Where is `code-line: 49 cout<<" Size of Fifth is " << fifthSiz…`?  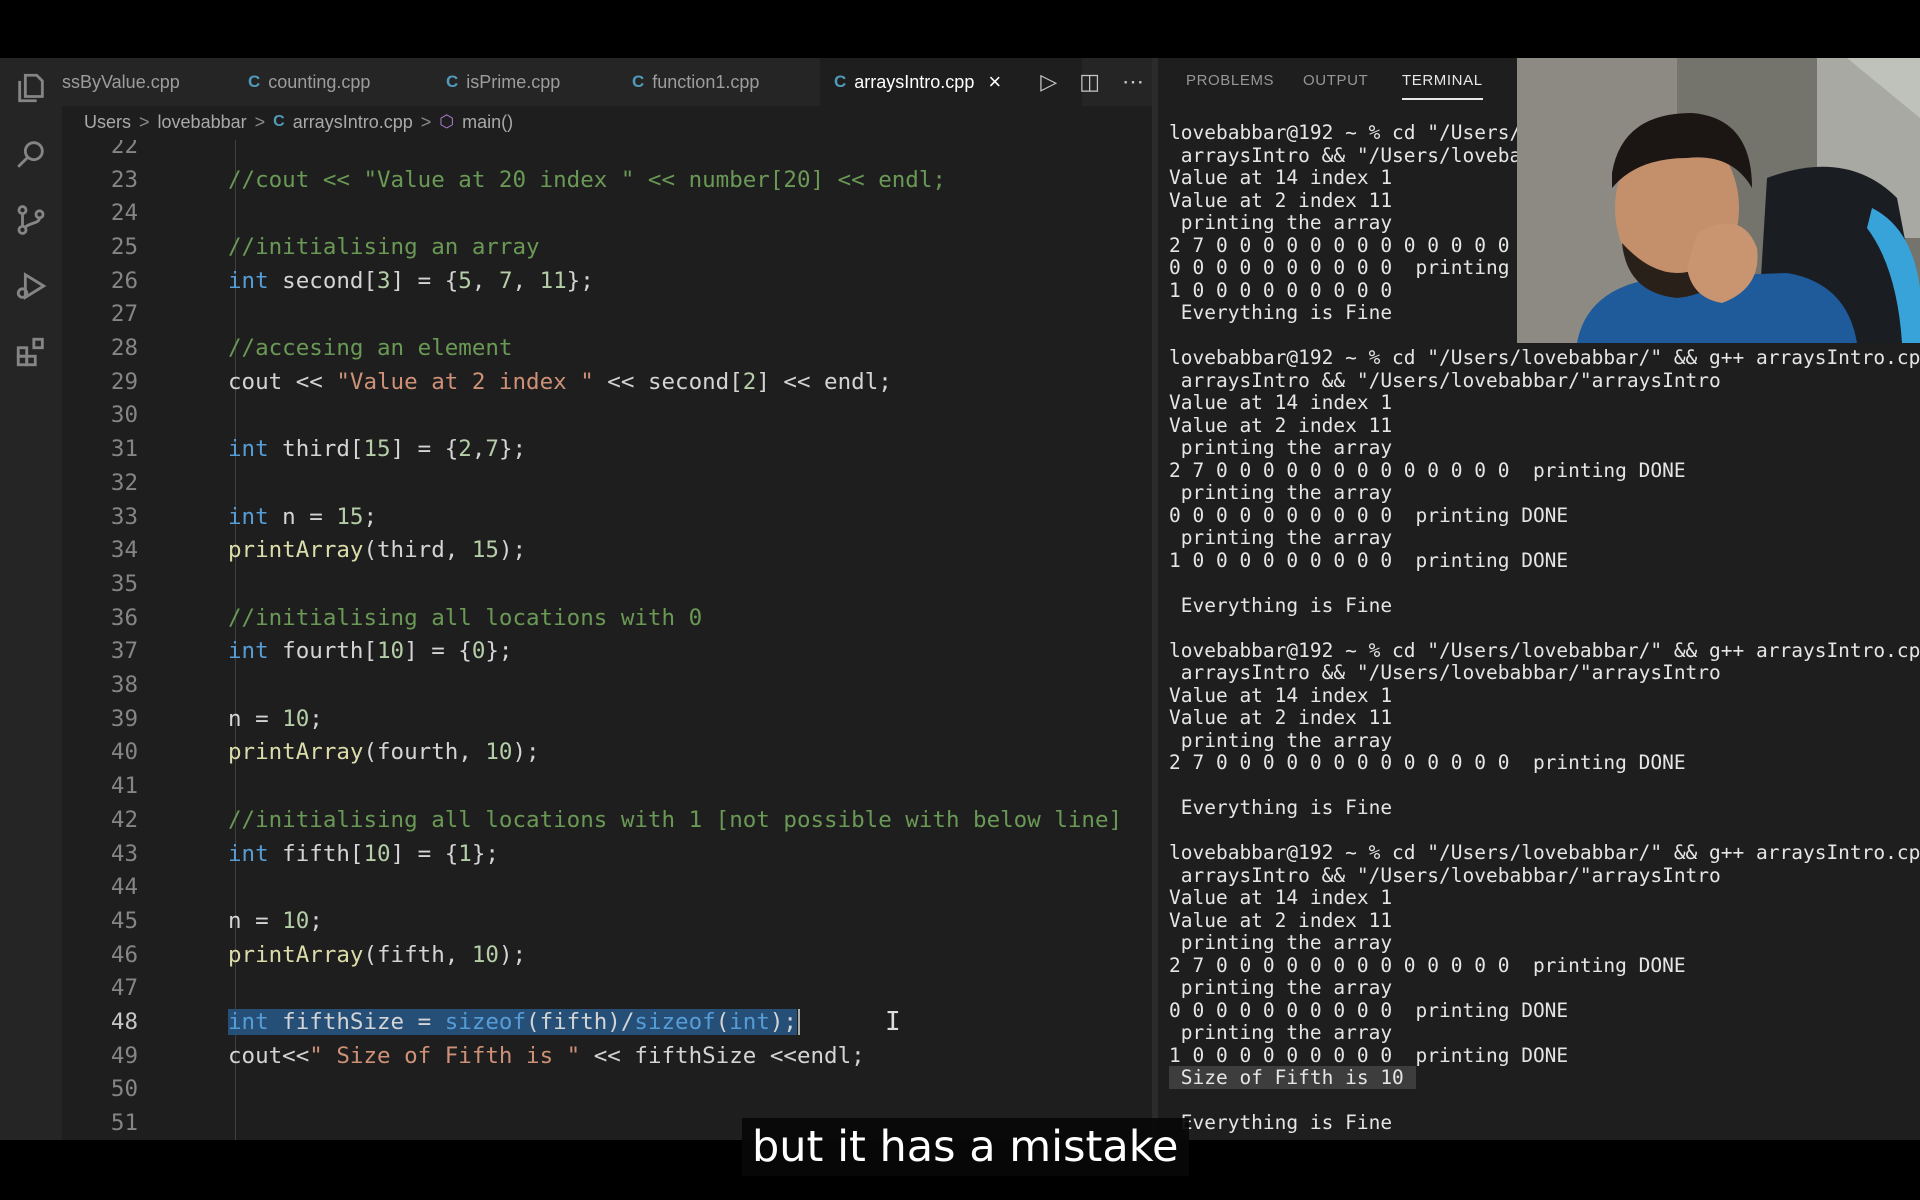 code-line: 49 cout<<" Size of Fifth is " << fifthSiz… is located at coordinates (607, 1056).